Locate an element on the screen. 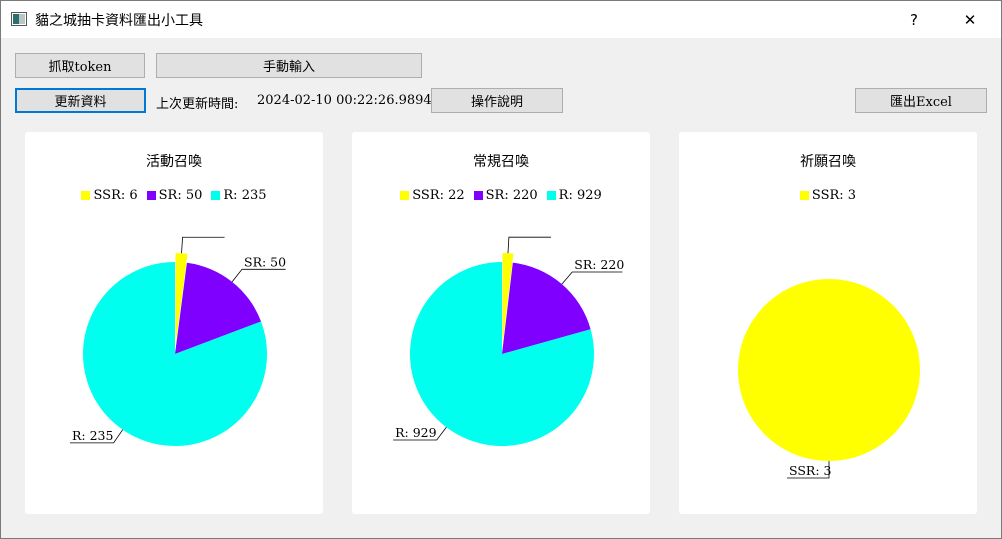  app-icon is located at coordinates (19, 19).